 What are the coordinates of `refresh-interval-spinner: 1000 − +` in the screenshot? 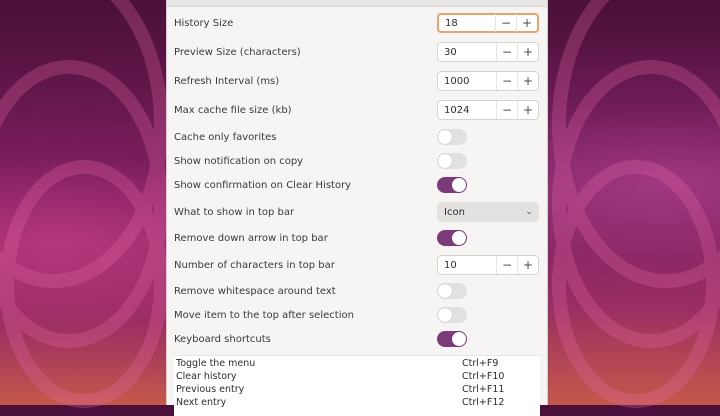 It's located at (488, 81).